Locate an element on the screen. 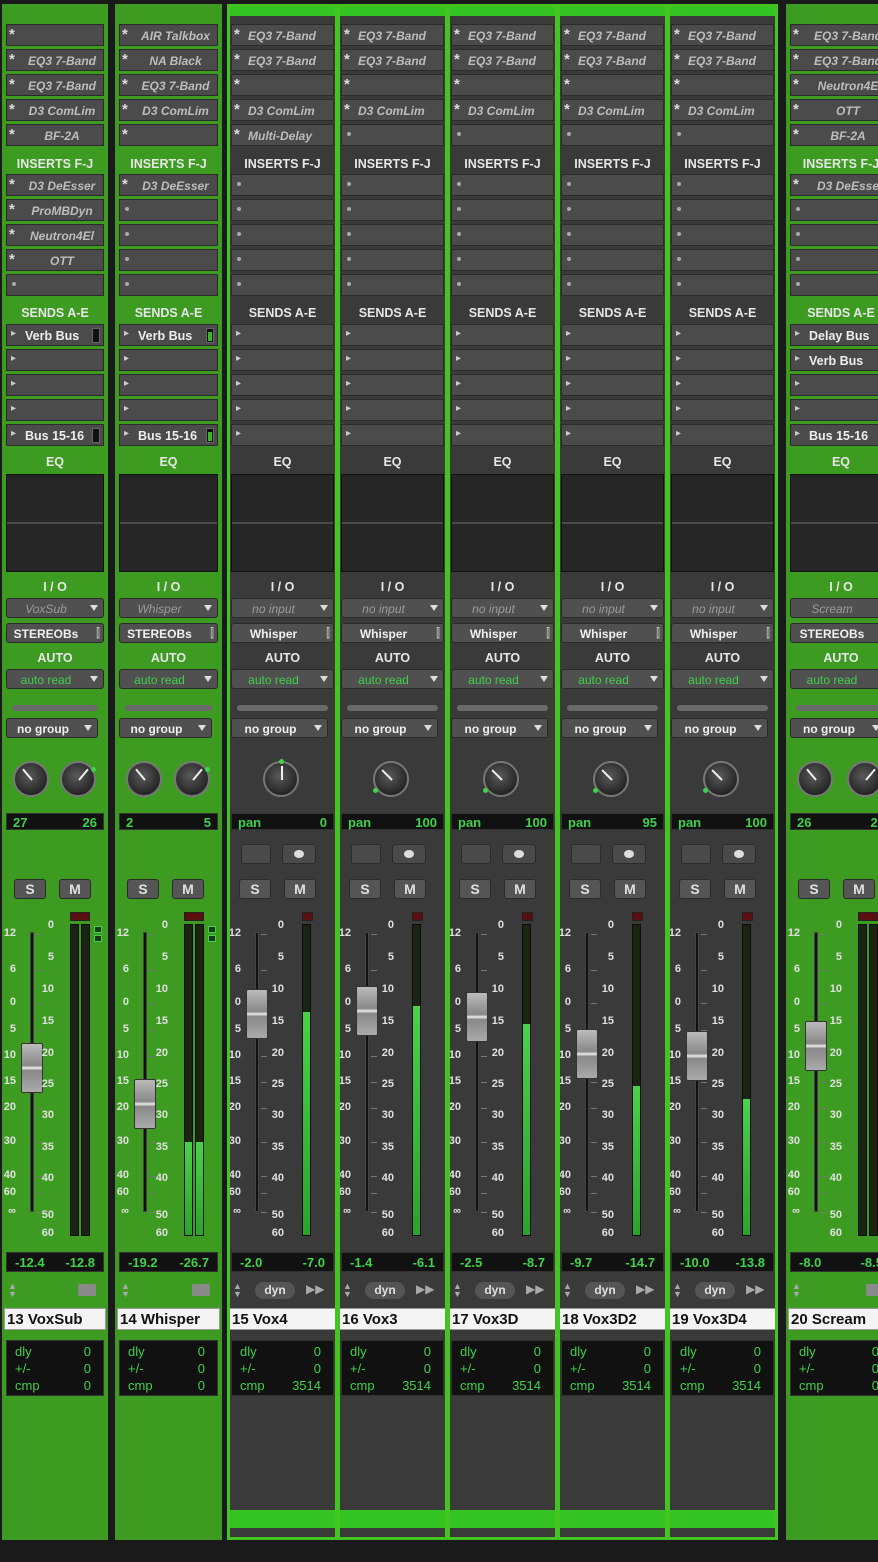 This screenshot has width=878, height=1562. track-name: 20 Scream is located at coordinates (833, 1319).